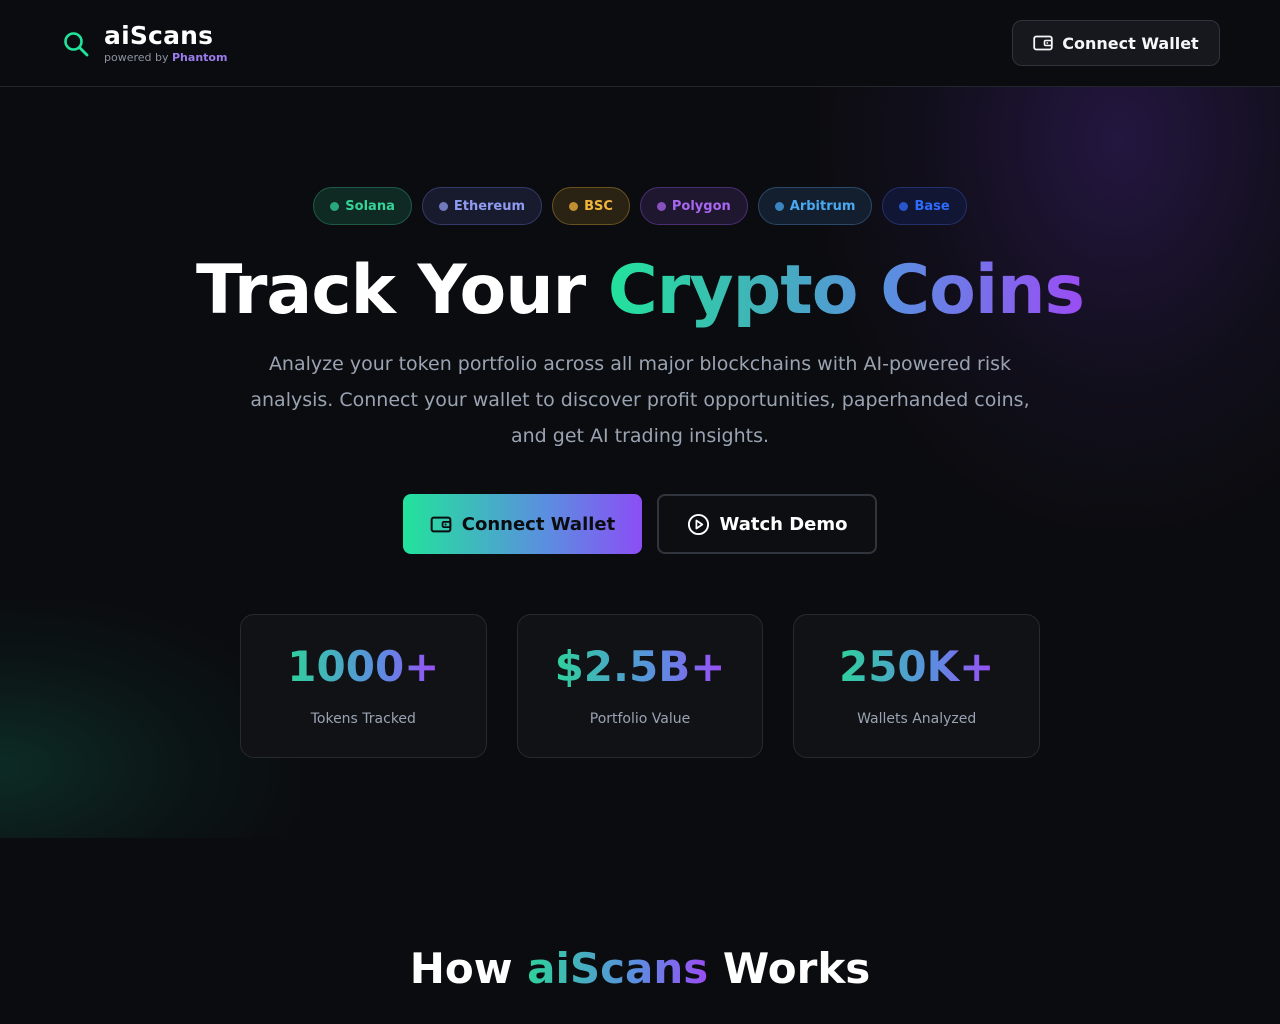  I want to click on chain-label: Ethereum, so click(489, 206).